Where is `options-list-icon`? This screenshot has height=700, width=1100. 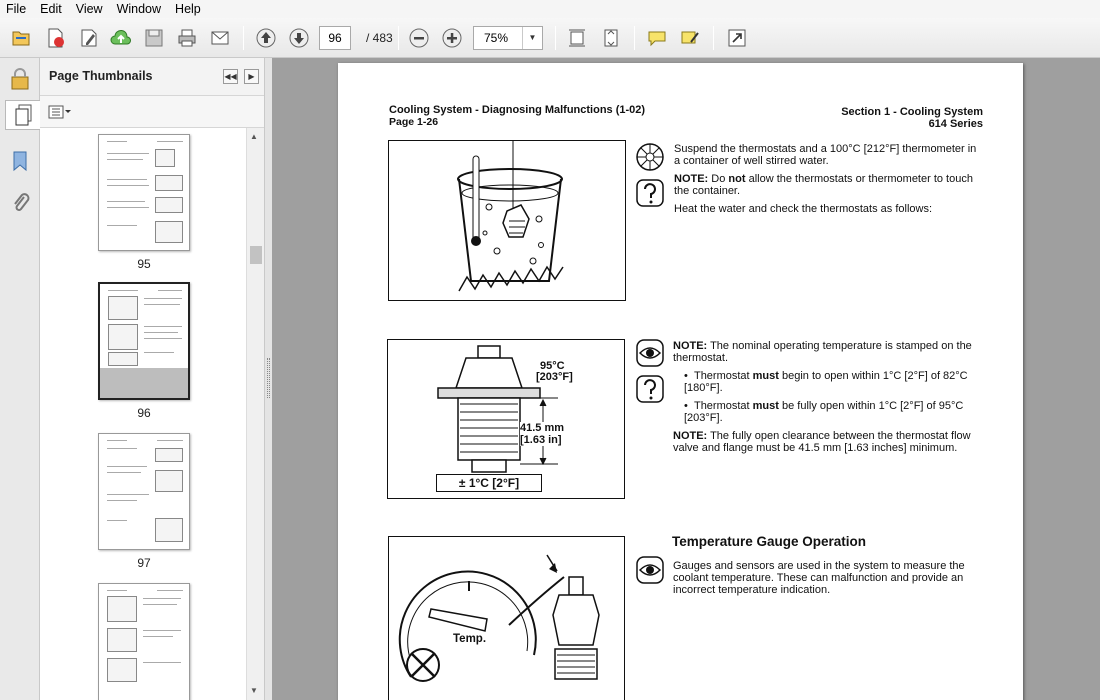
options-list-icon is located at coordinates (59, 112).